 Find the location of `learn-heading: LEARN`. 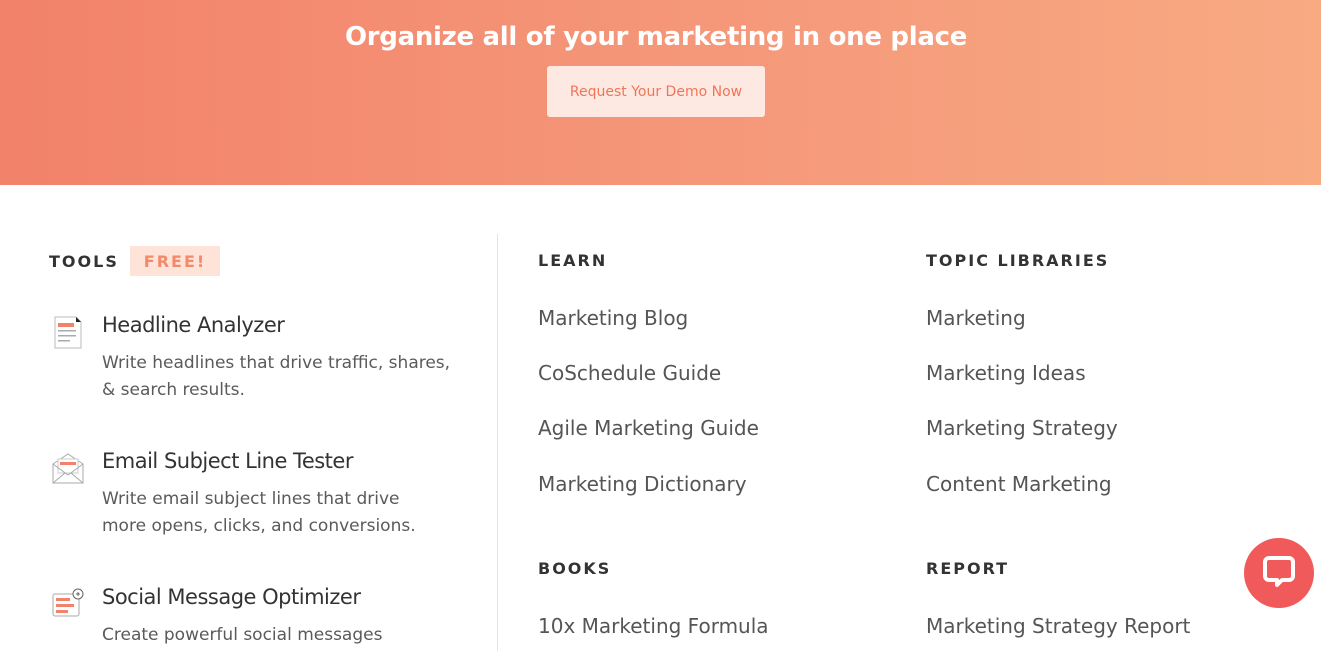

learn-heading: LEARN is located at coordinates (573, 260).